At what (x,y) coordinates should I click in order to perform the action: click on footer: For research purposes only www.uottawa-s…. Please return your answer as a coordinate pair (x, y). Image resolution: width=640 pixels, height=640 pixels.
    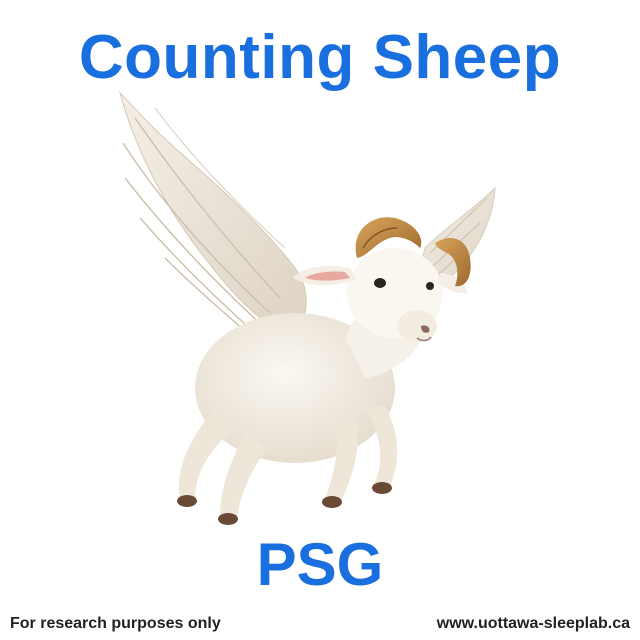
    Looking at the image, I should click on (320, 624).